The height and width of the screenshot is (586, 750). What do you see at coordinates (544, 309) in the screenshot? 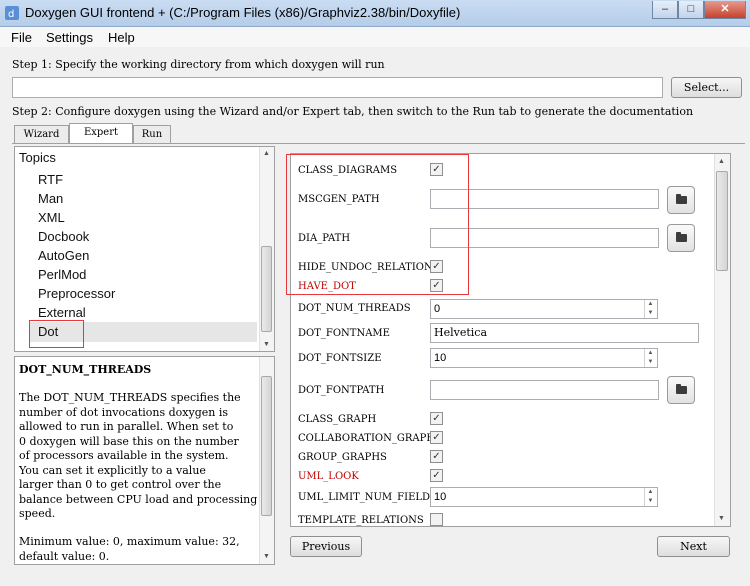
I see `dot-num-threads-spinbox: 0` at bounding box center [544, 309].